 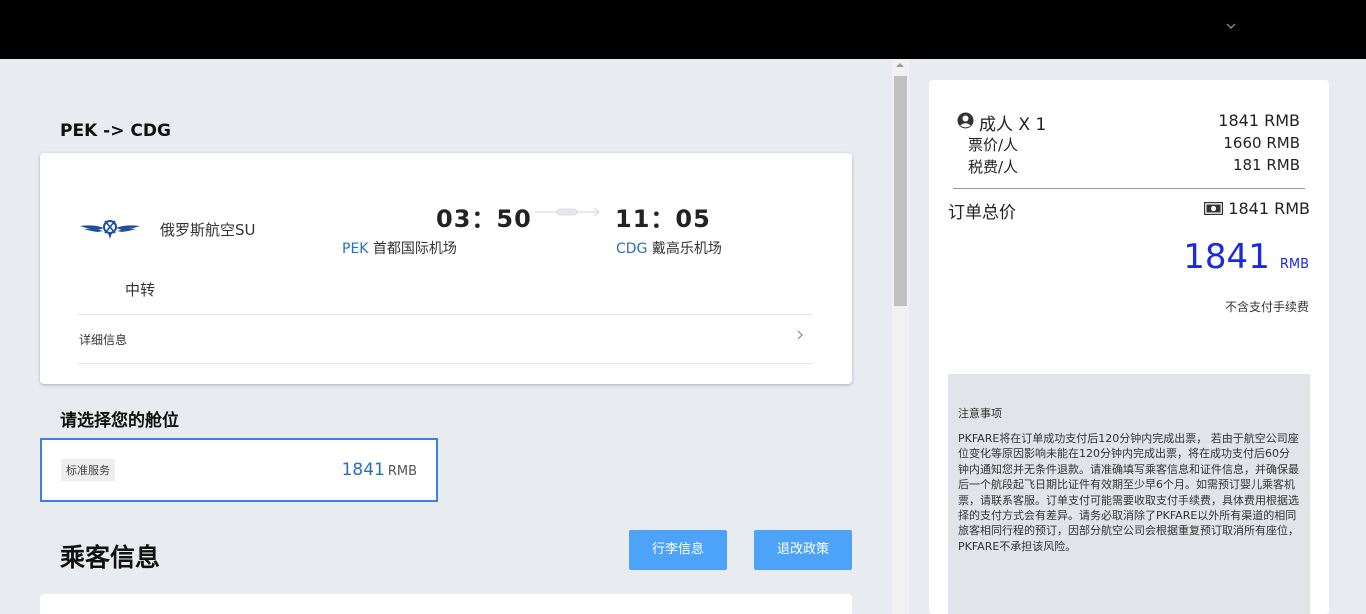 I want to click on main-scrollbar, so click(x=900, y=336).